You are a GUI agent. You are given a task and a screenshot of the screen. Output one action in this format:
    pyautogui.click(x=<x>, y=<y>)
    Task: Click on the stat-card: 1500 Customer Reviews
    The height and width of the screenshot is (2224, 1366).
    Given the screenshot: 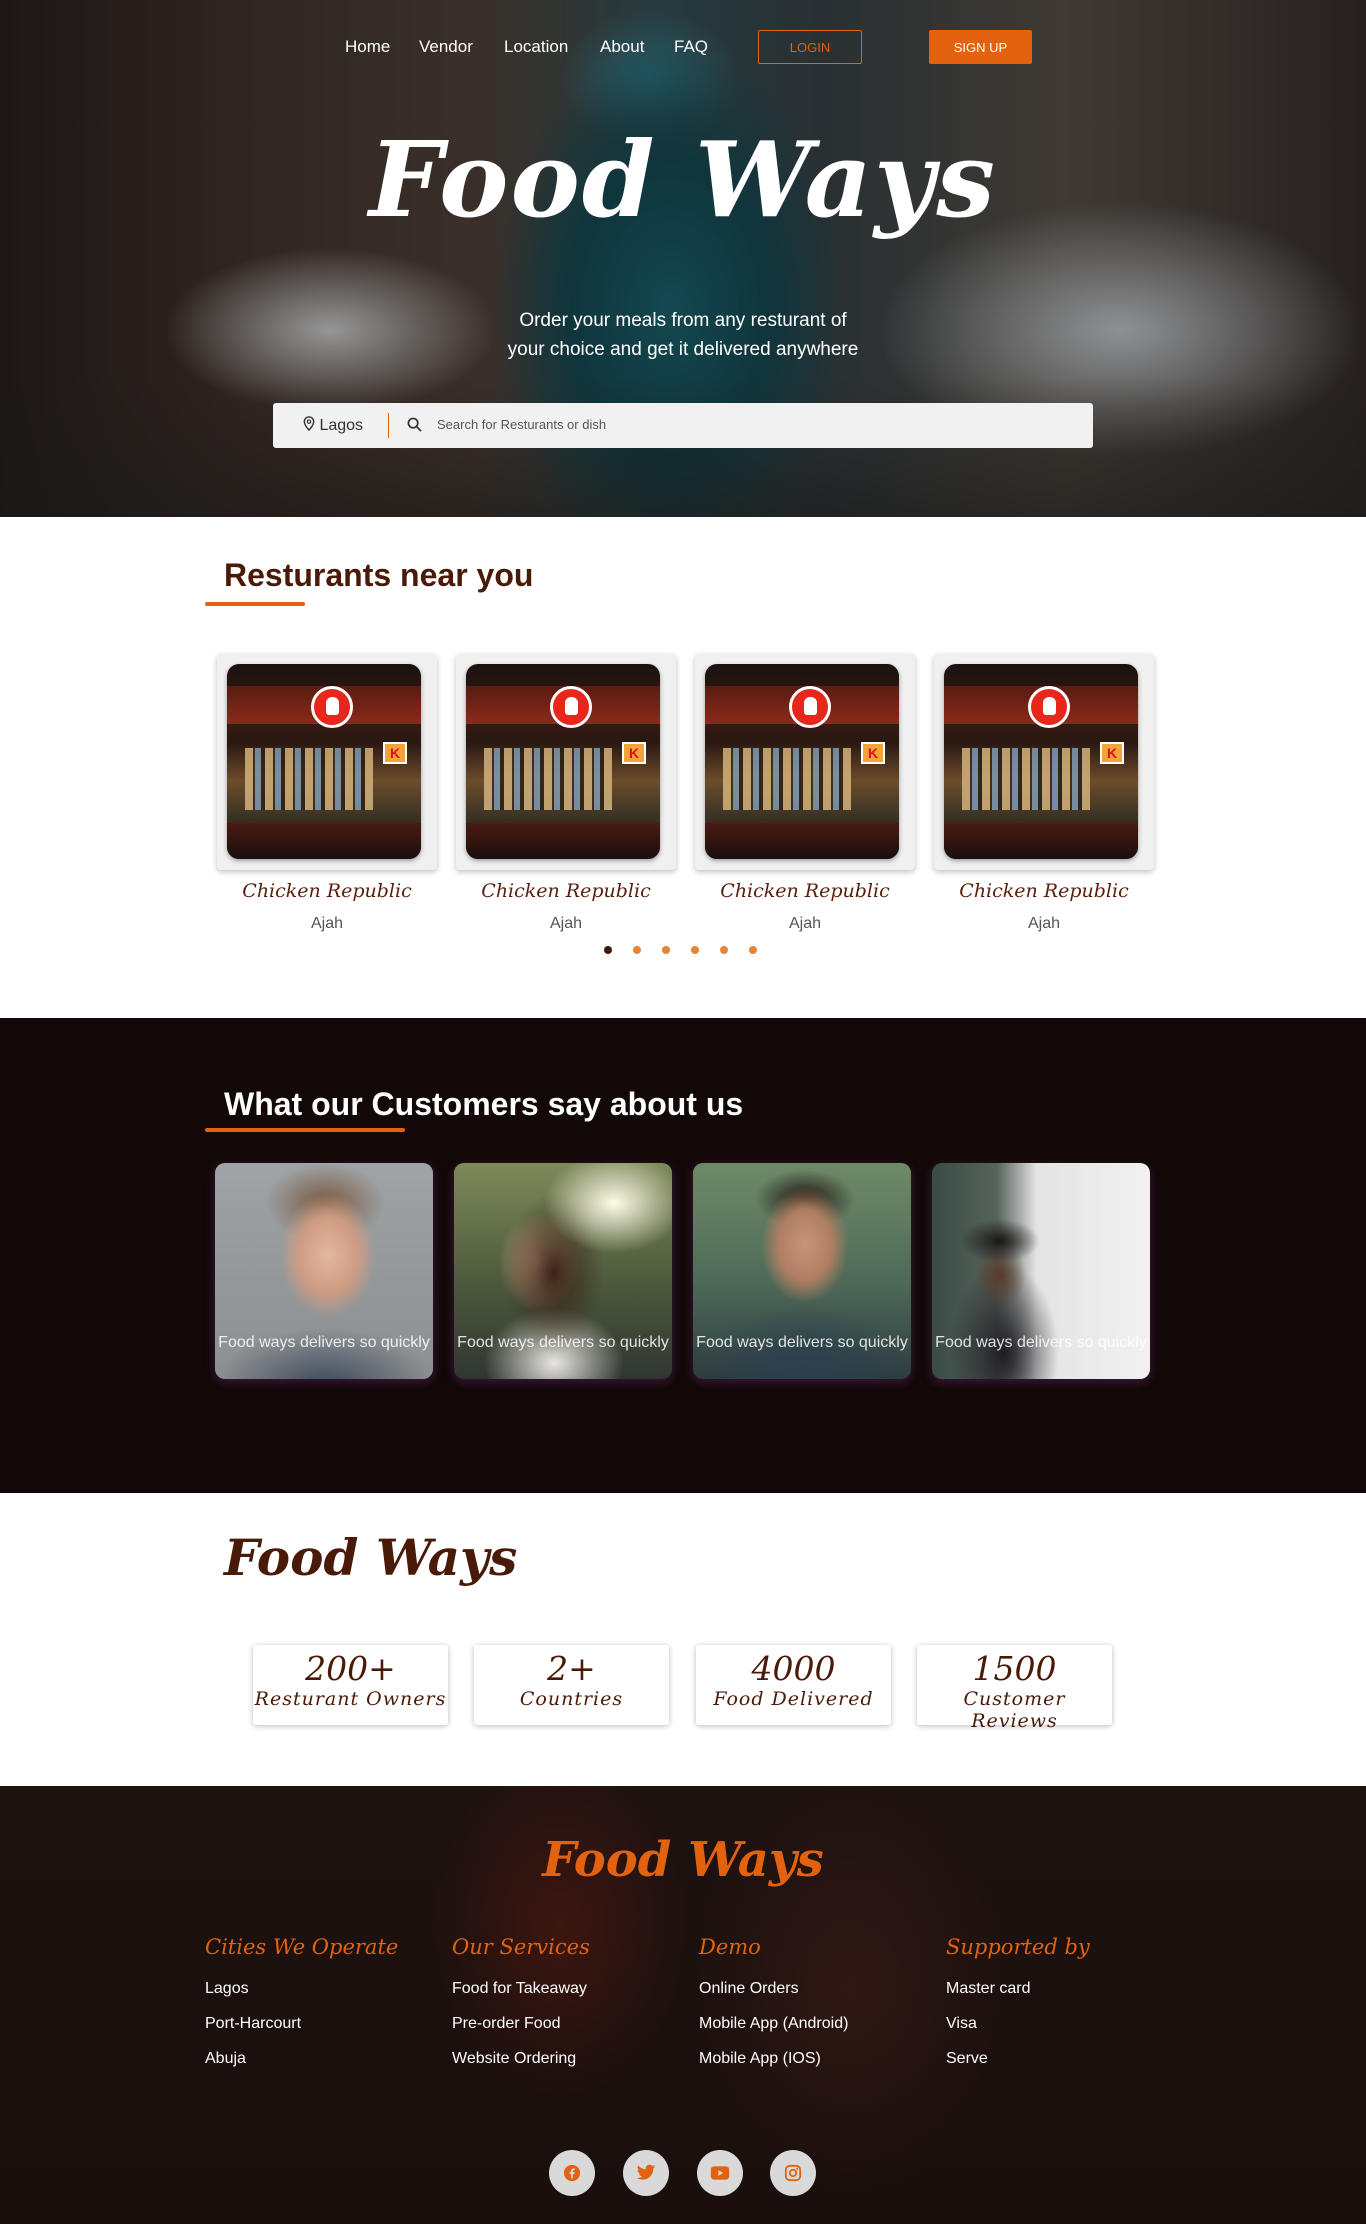 What is the action you would take?
    pyautogui.click(x=1014, y=1688)
    